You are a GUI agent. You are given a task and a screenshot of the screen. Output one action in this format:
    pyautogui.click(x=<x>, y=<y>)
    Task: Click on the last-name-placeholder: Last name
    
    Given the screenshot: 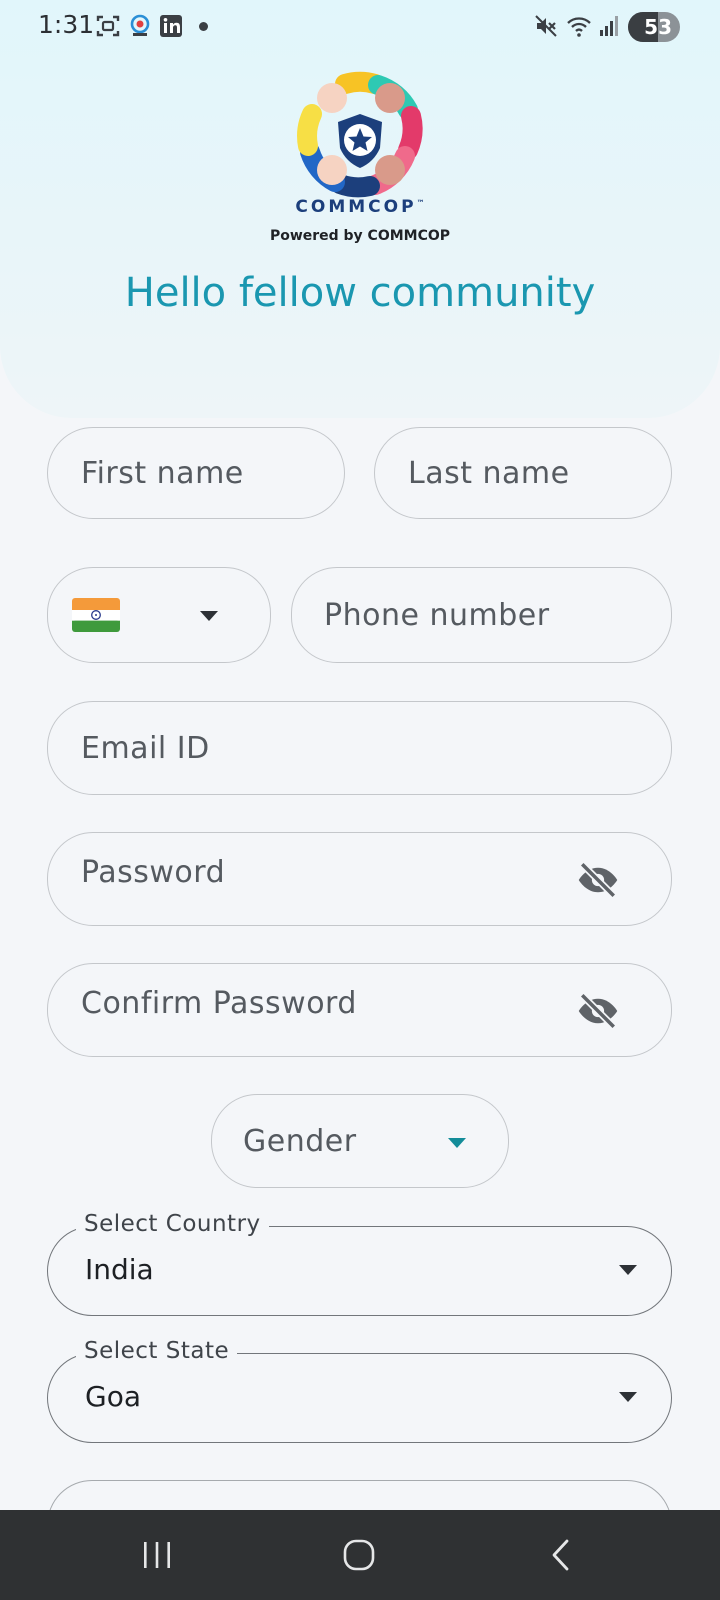 What is the action you would take?
    pyautogui.click(x=489, y=473)
    